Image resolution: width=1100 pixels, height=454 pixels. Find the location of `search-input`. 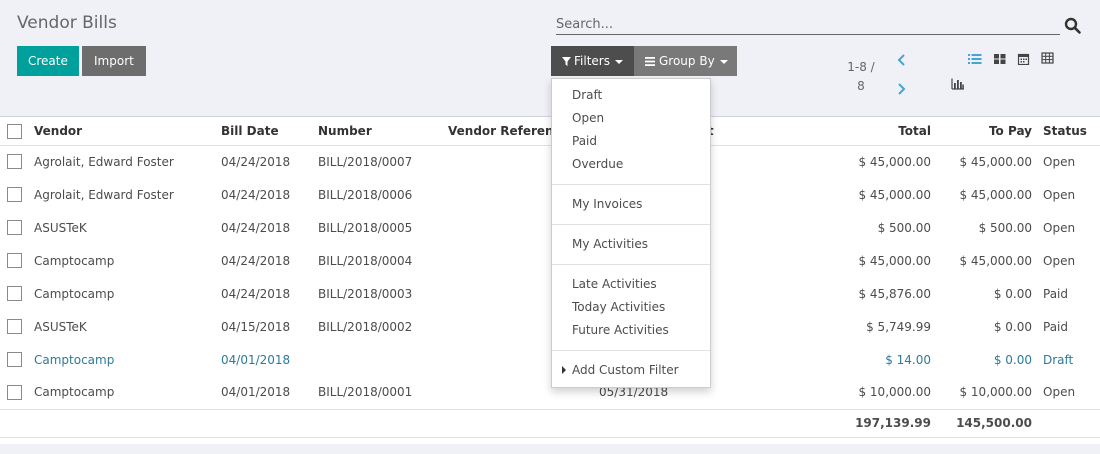

search-input is located at coordinates (808, 24).